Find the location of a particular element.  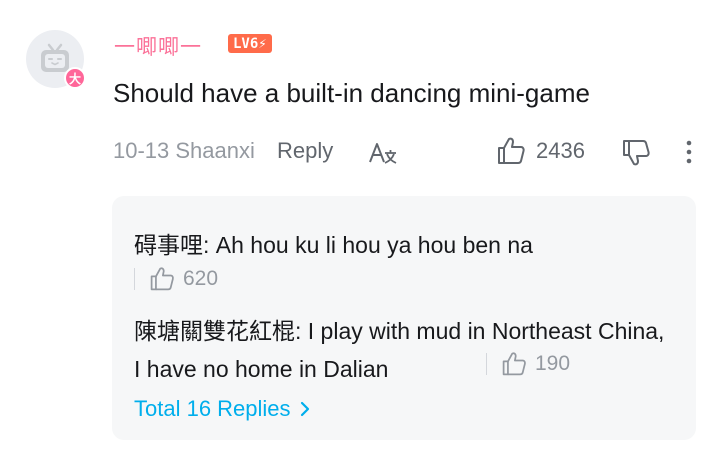

total-replies-link: Total 16 Replies is located at coordinates (222, 409).